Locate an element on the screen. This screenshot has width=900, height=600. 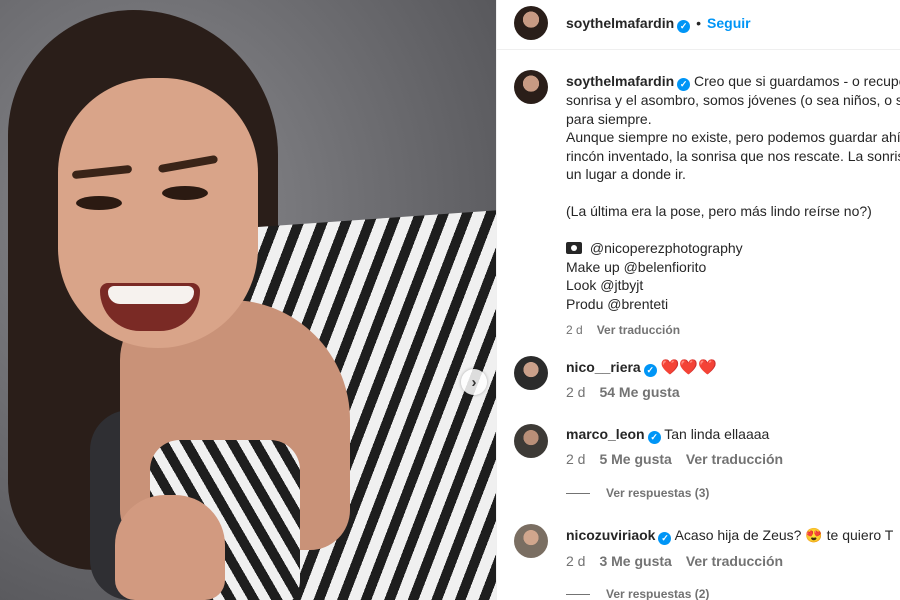
comment-likes: 54 Me gusta is located at coordinates (639, 392).